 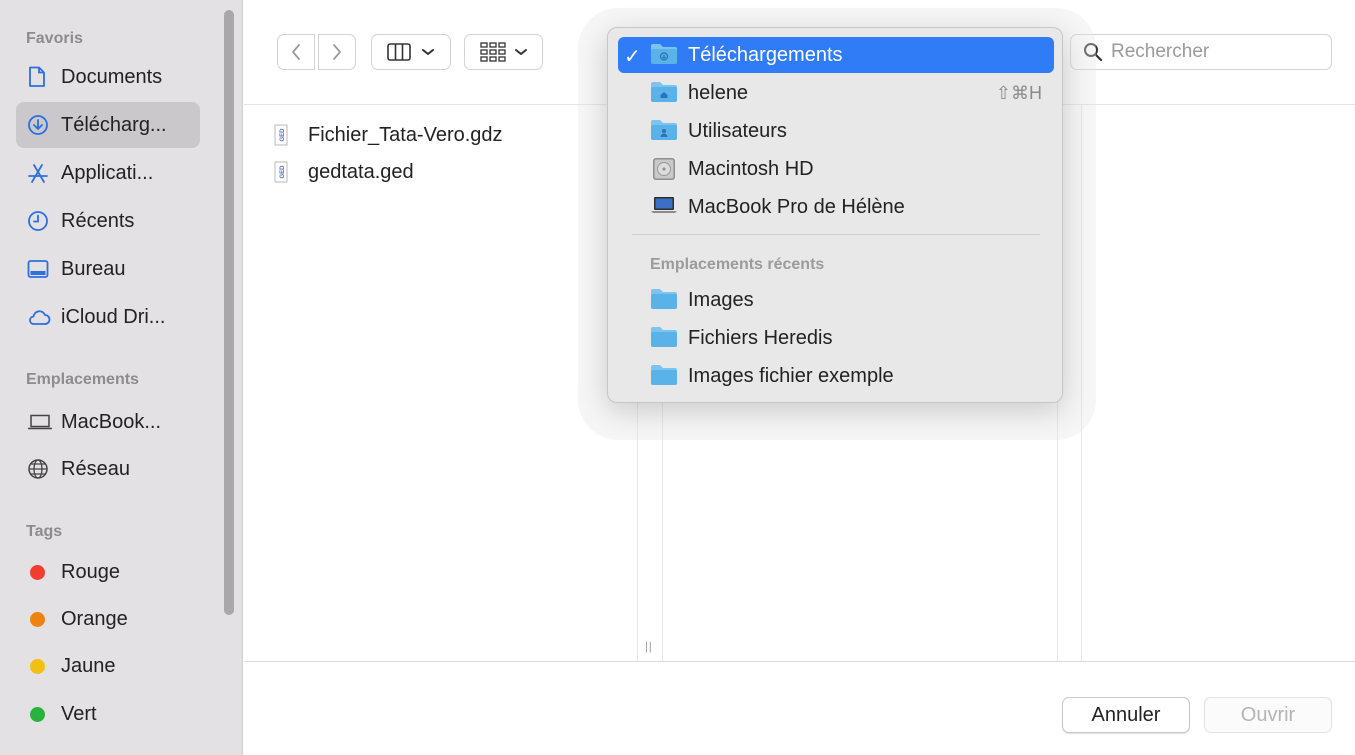 What do you see at coordinates (492, 52) in the screenshot?
I see `grid-icon` at bounding box center [492, 52].